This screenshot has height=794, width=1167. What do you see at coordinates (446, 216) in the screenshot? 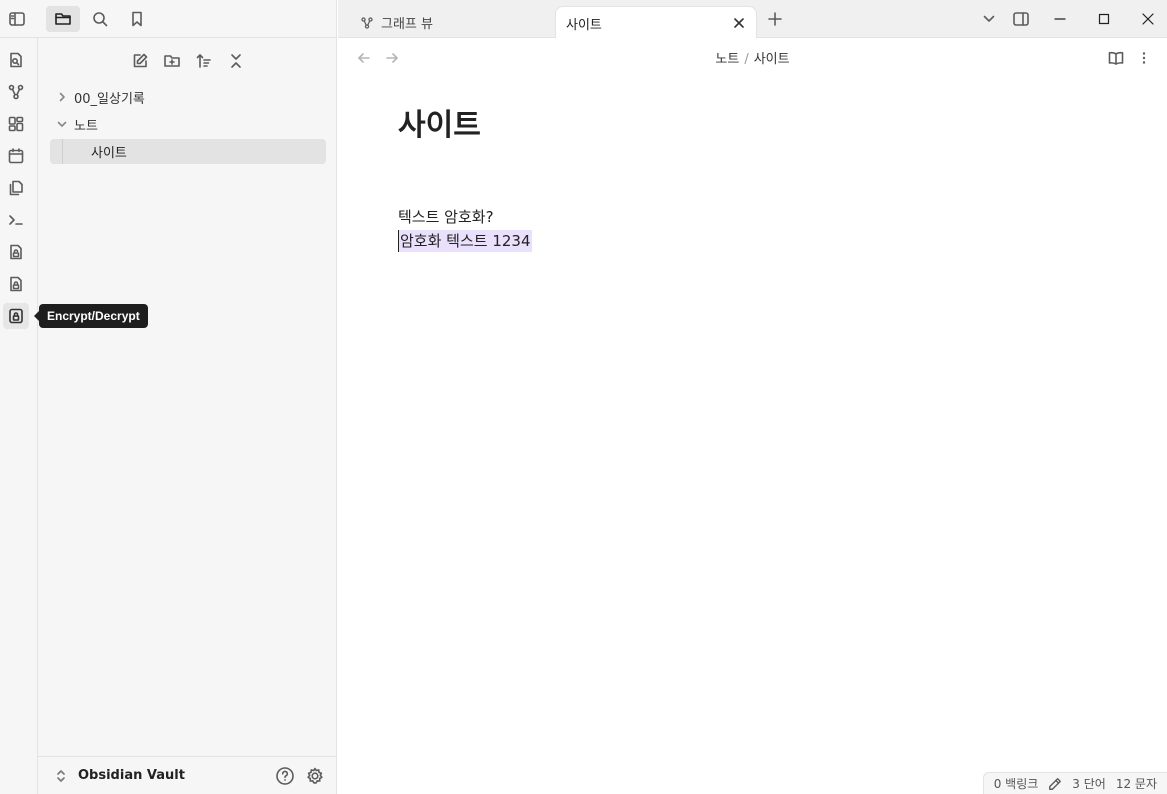
I see `note-line: 텍스트 암호화?` at bounding box center [446, 216].